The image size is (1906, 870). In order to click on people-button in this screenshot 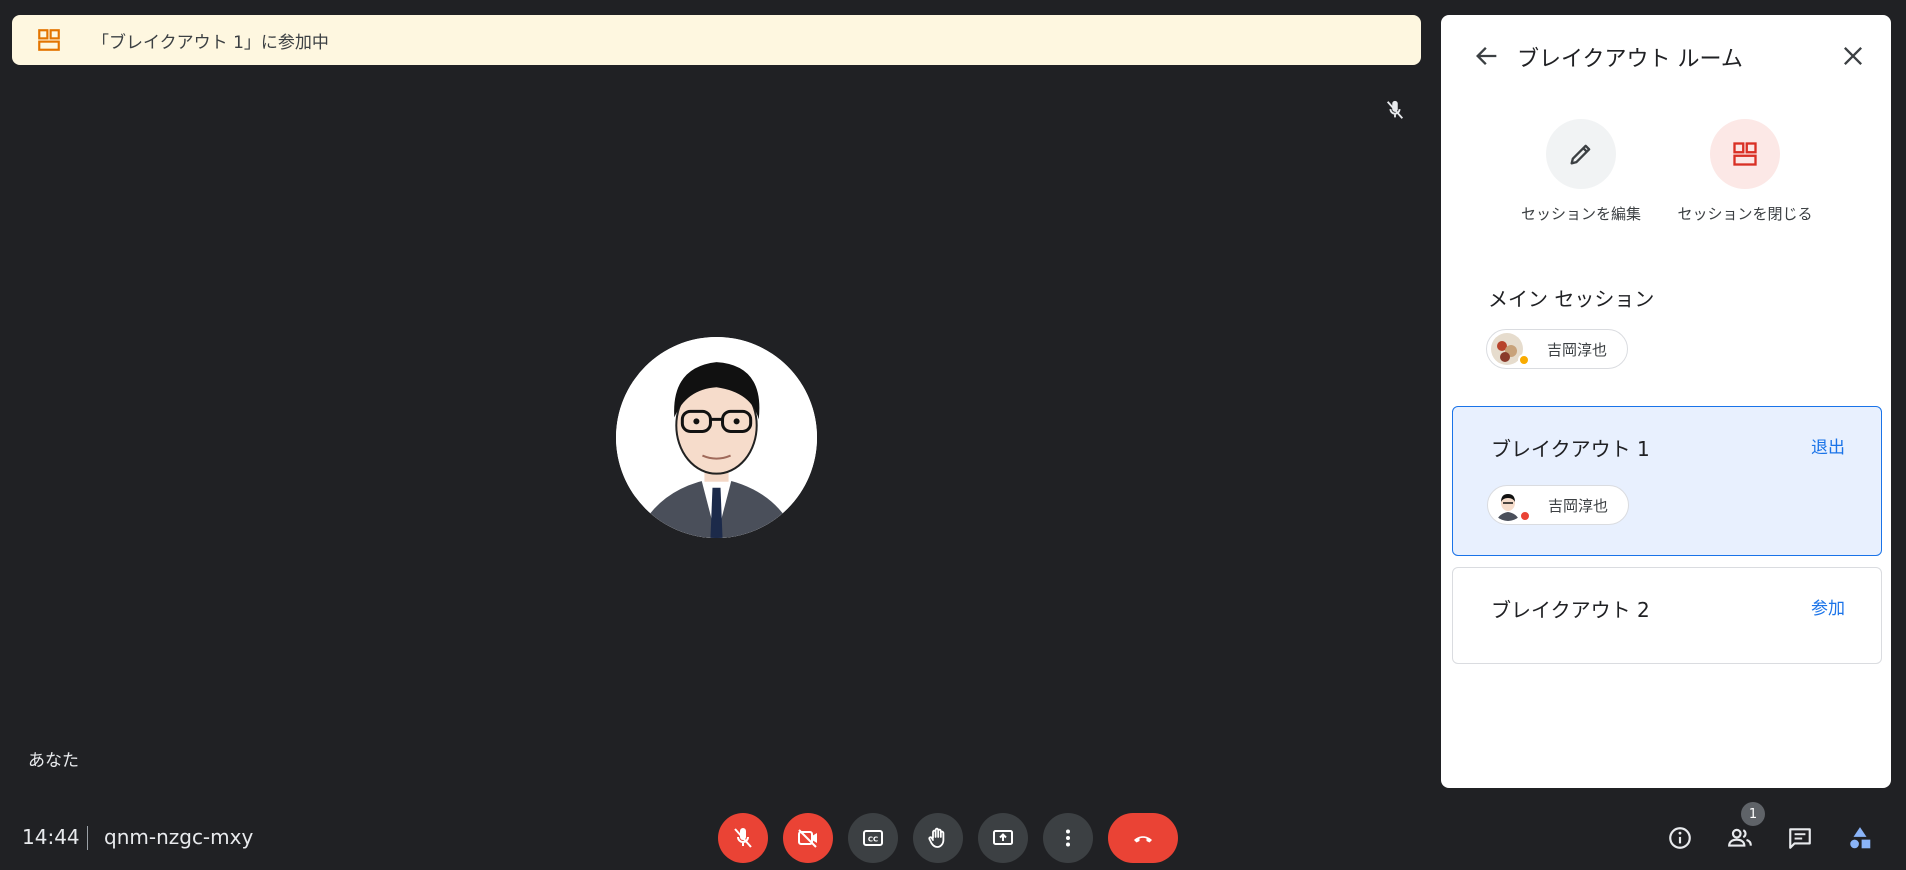, I will do `click(1740, 838)`.